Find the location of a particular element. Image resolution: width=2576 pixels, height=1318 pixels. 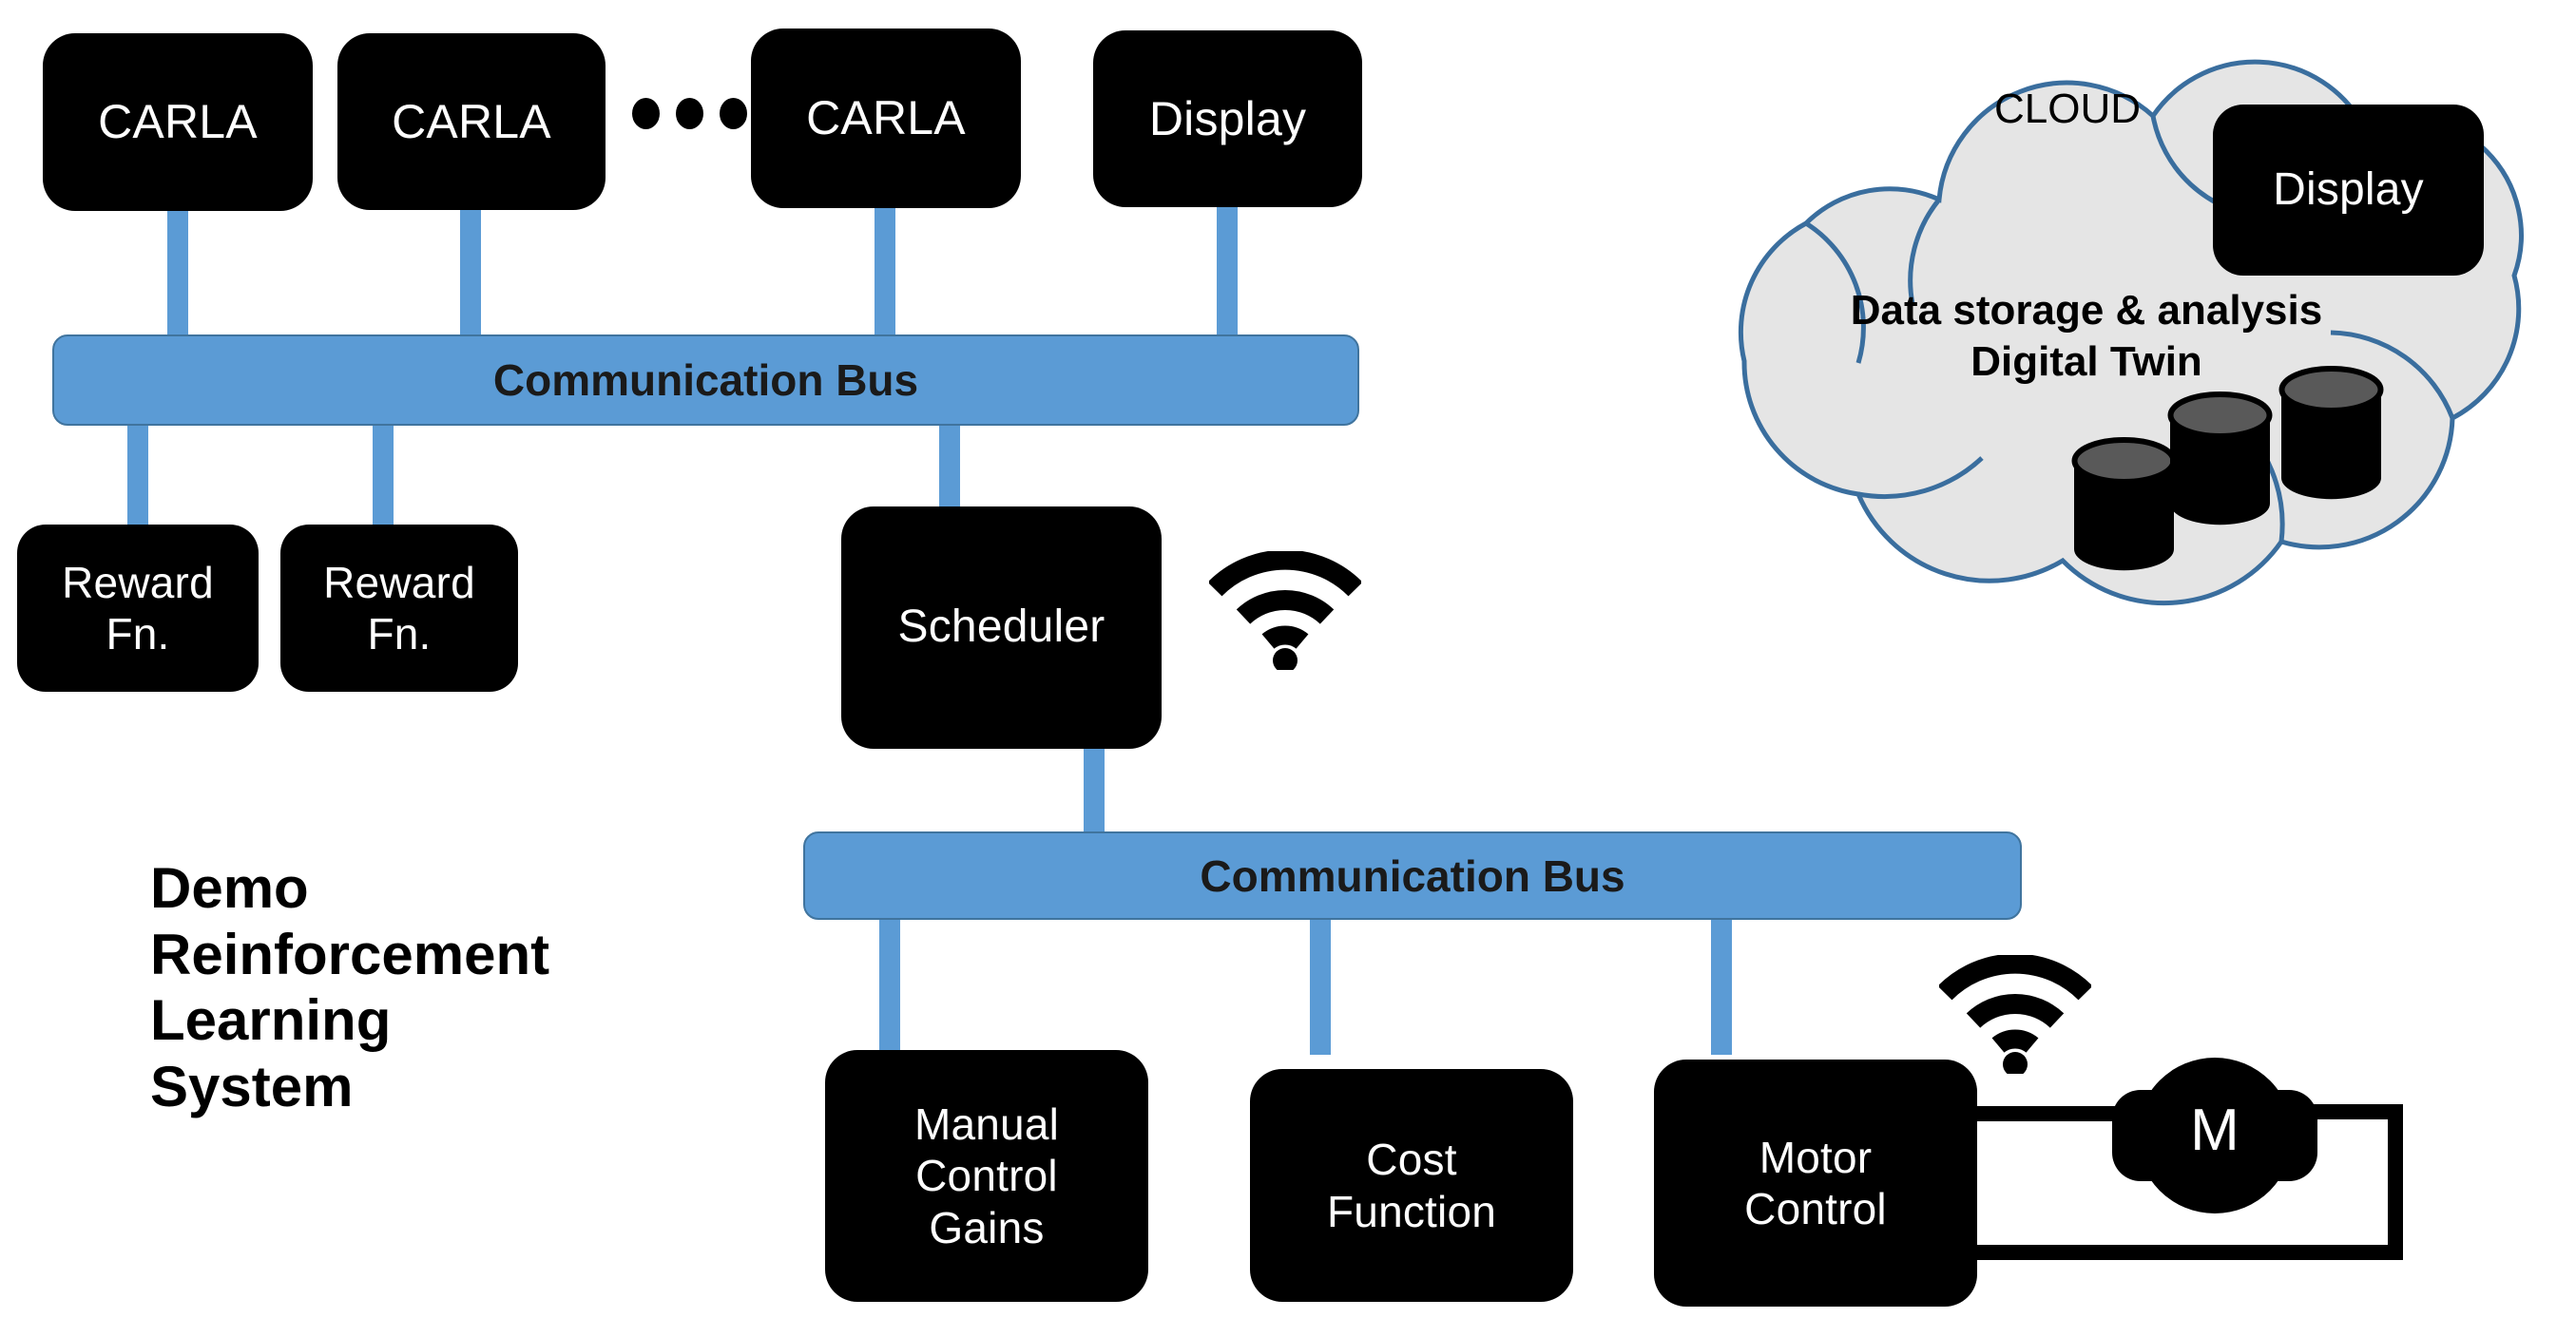

node-display-local: Display is located at coordinates (1227, 118).